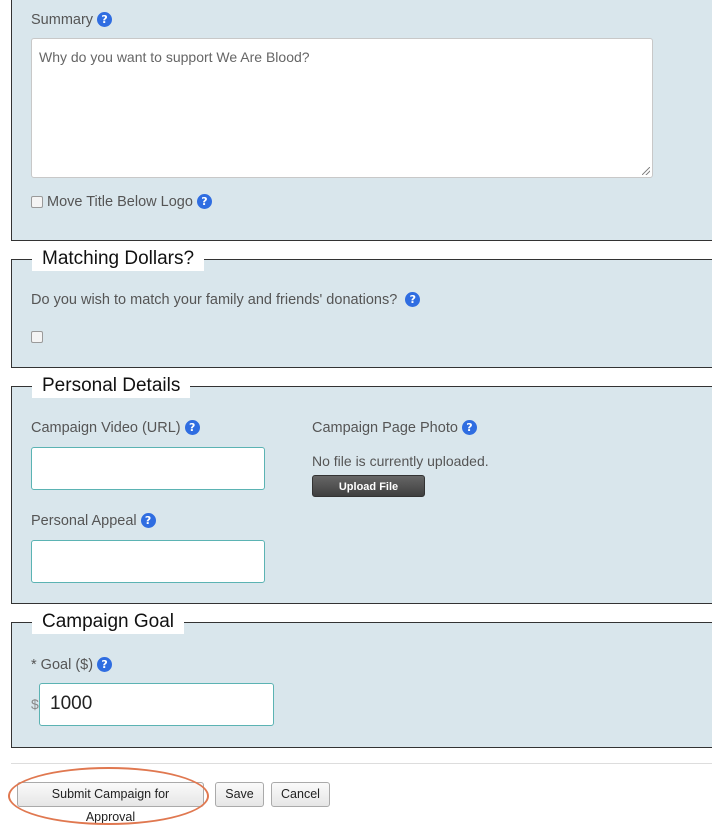 The width and height of the screenshot is (712, 829). What do you see at coordinates (35, 704) in the screenshot?
I see `currency-symbol: $` at bounding box center [35, 704].